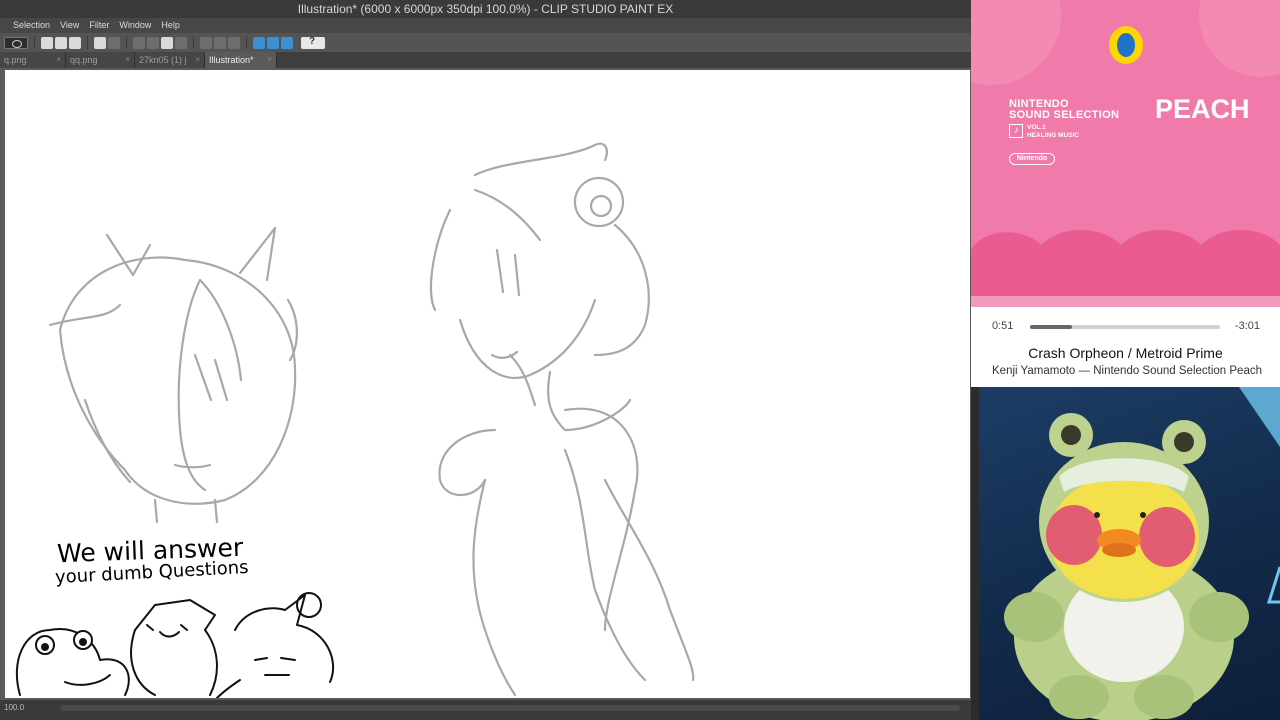  I want to click on command-bar, so click(485, 42).